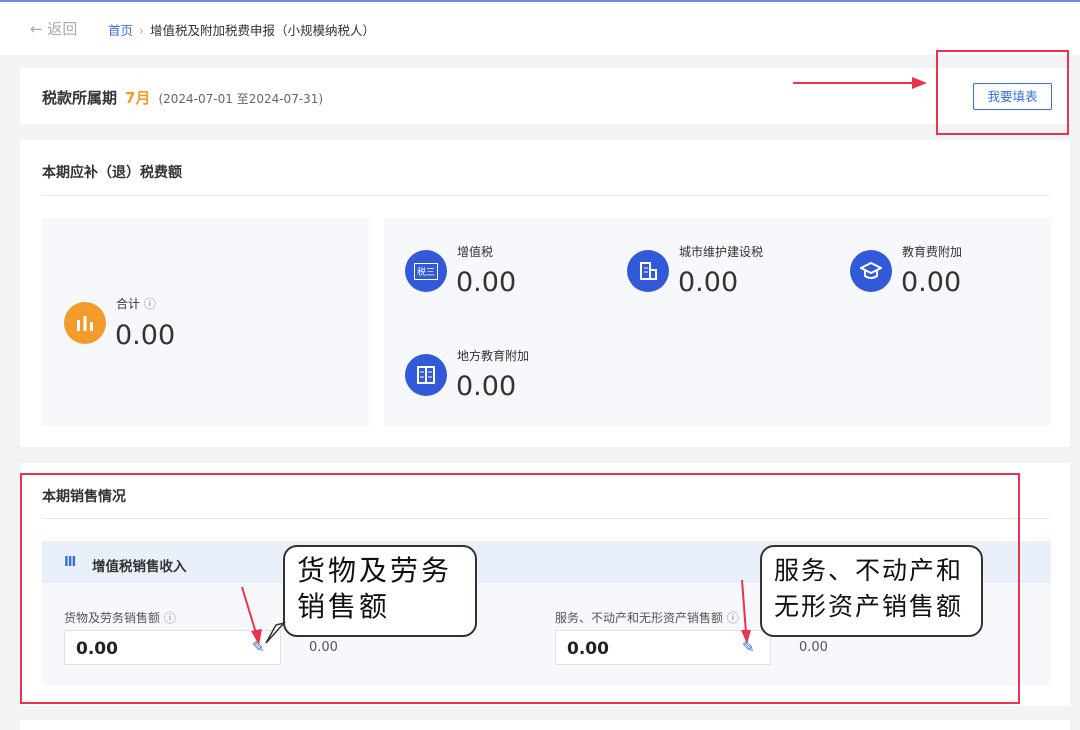 This screenshot has width=1080, height=730. Describe the element at coordinates (136, 304) in the screenshot. I see `total-label: 合计 ⓘ` at that location.